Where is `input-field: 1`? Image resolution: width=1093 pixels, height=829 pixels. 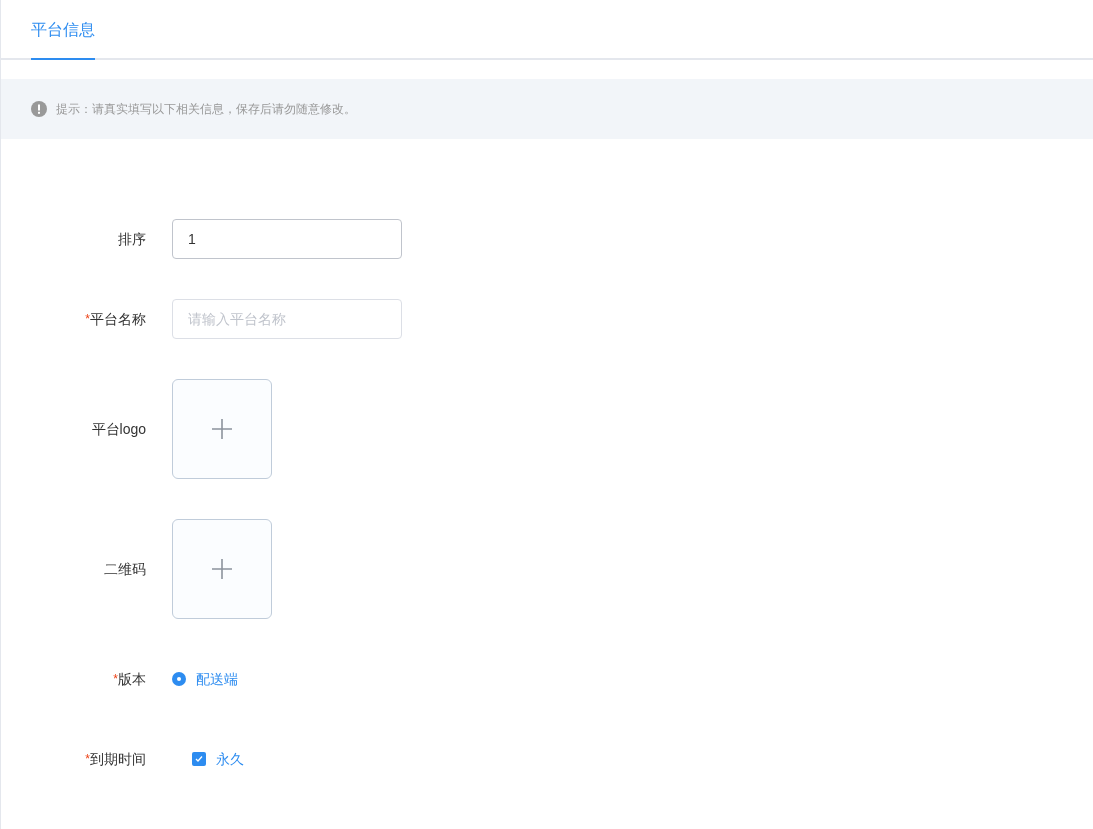
input-field: 1 is located at coordinates (287, 239).